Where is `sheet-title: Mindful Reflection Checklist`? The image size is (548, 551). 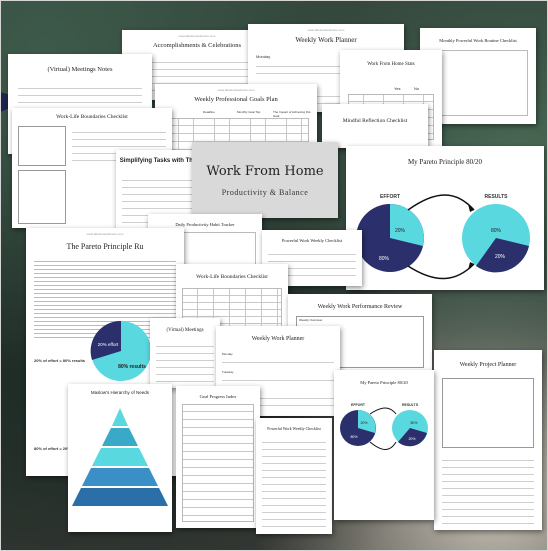 sheet-title: Mindful Reflection Checklist is located at coordinates (375, 121).